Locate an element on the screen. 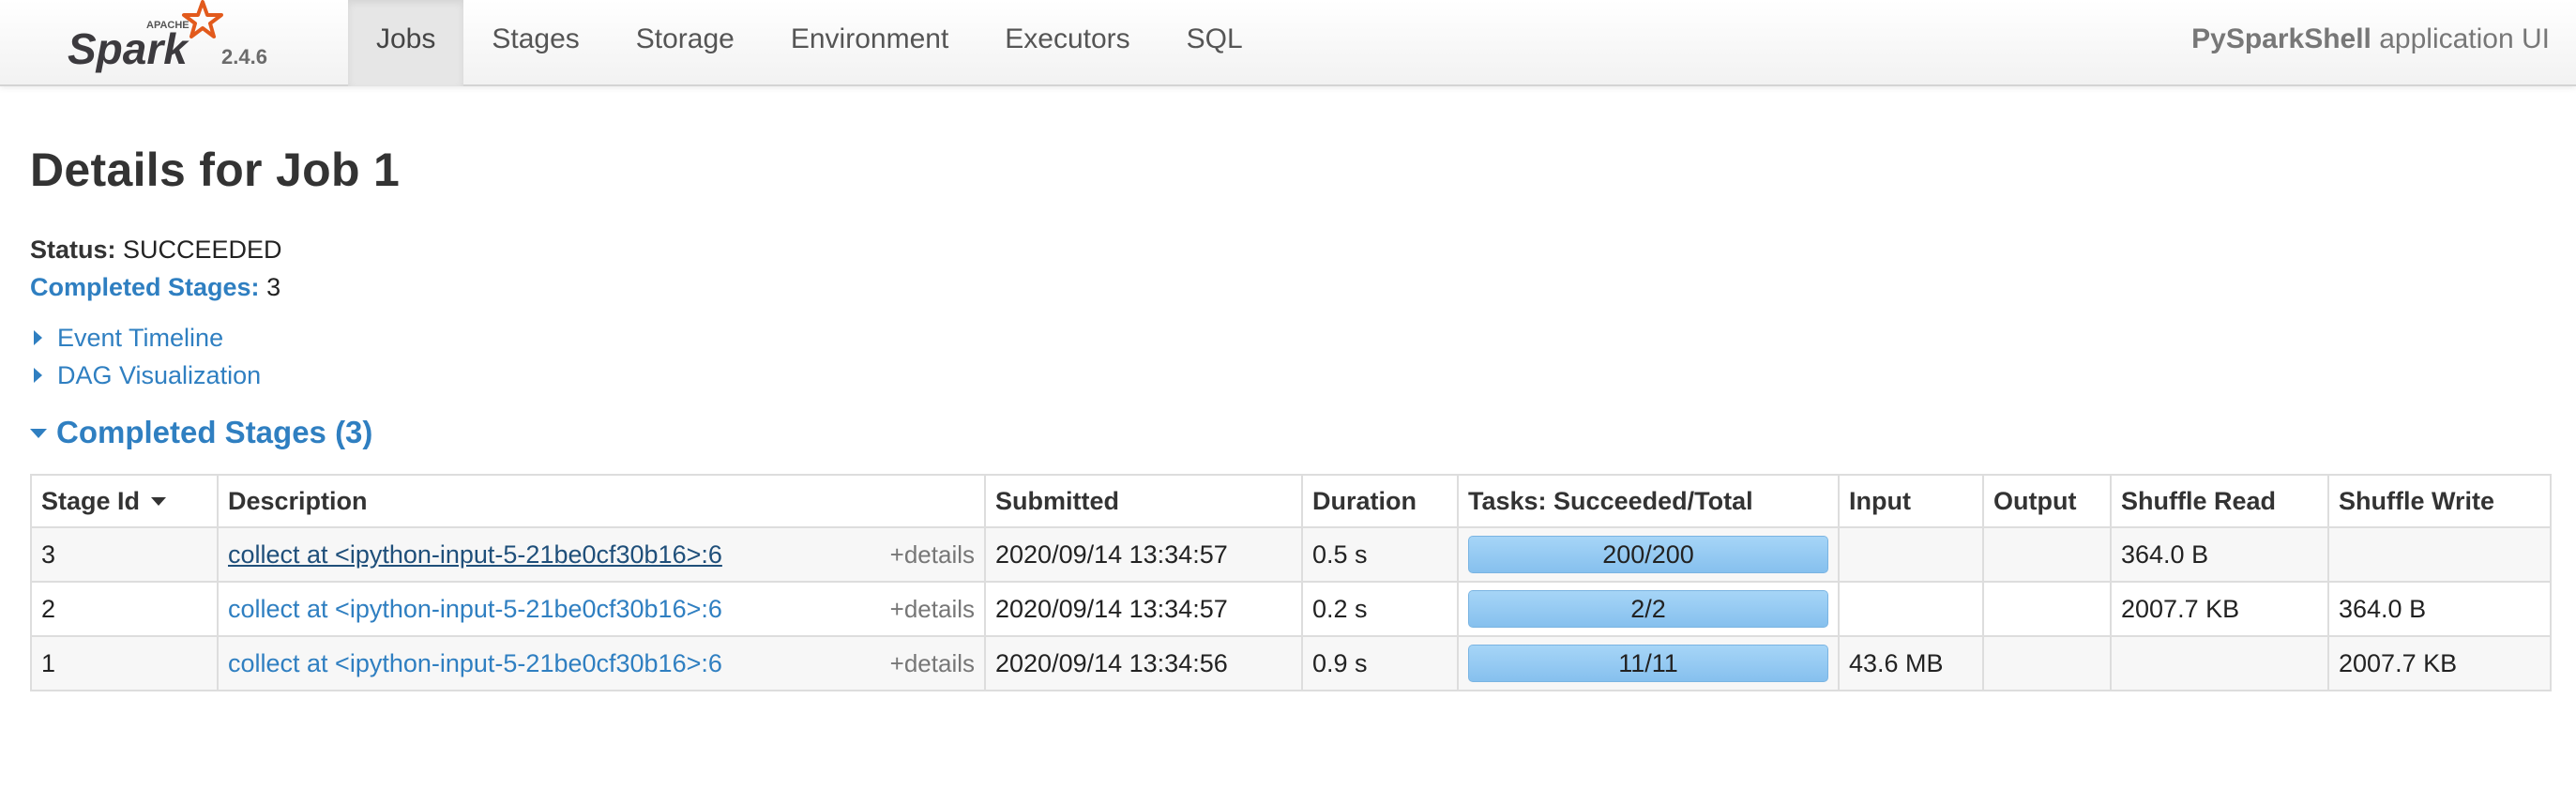 Image resolution: width=2576 pixels, height=790 pixels. cell-tasks: 11/11 is located at coordinates (1648, 663).